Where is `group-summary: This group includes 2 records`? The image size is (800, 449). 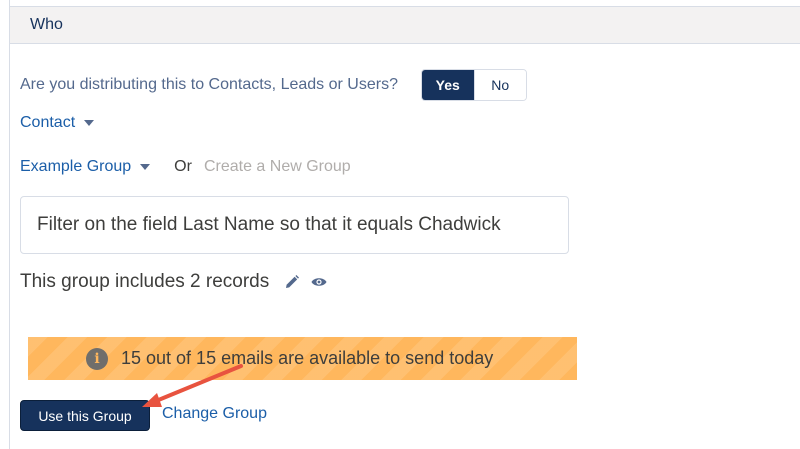 group-summary: This group includes 2 records is located at coordinates (173, 282).